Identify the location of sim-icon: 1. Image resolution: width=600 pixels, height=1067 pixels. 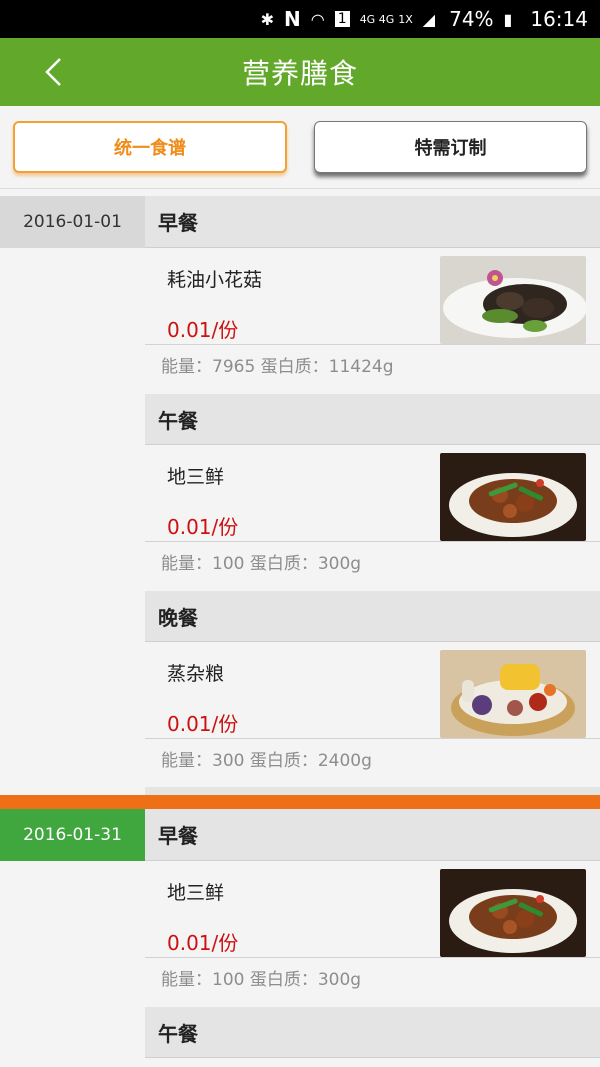
(342, 19).